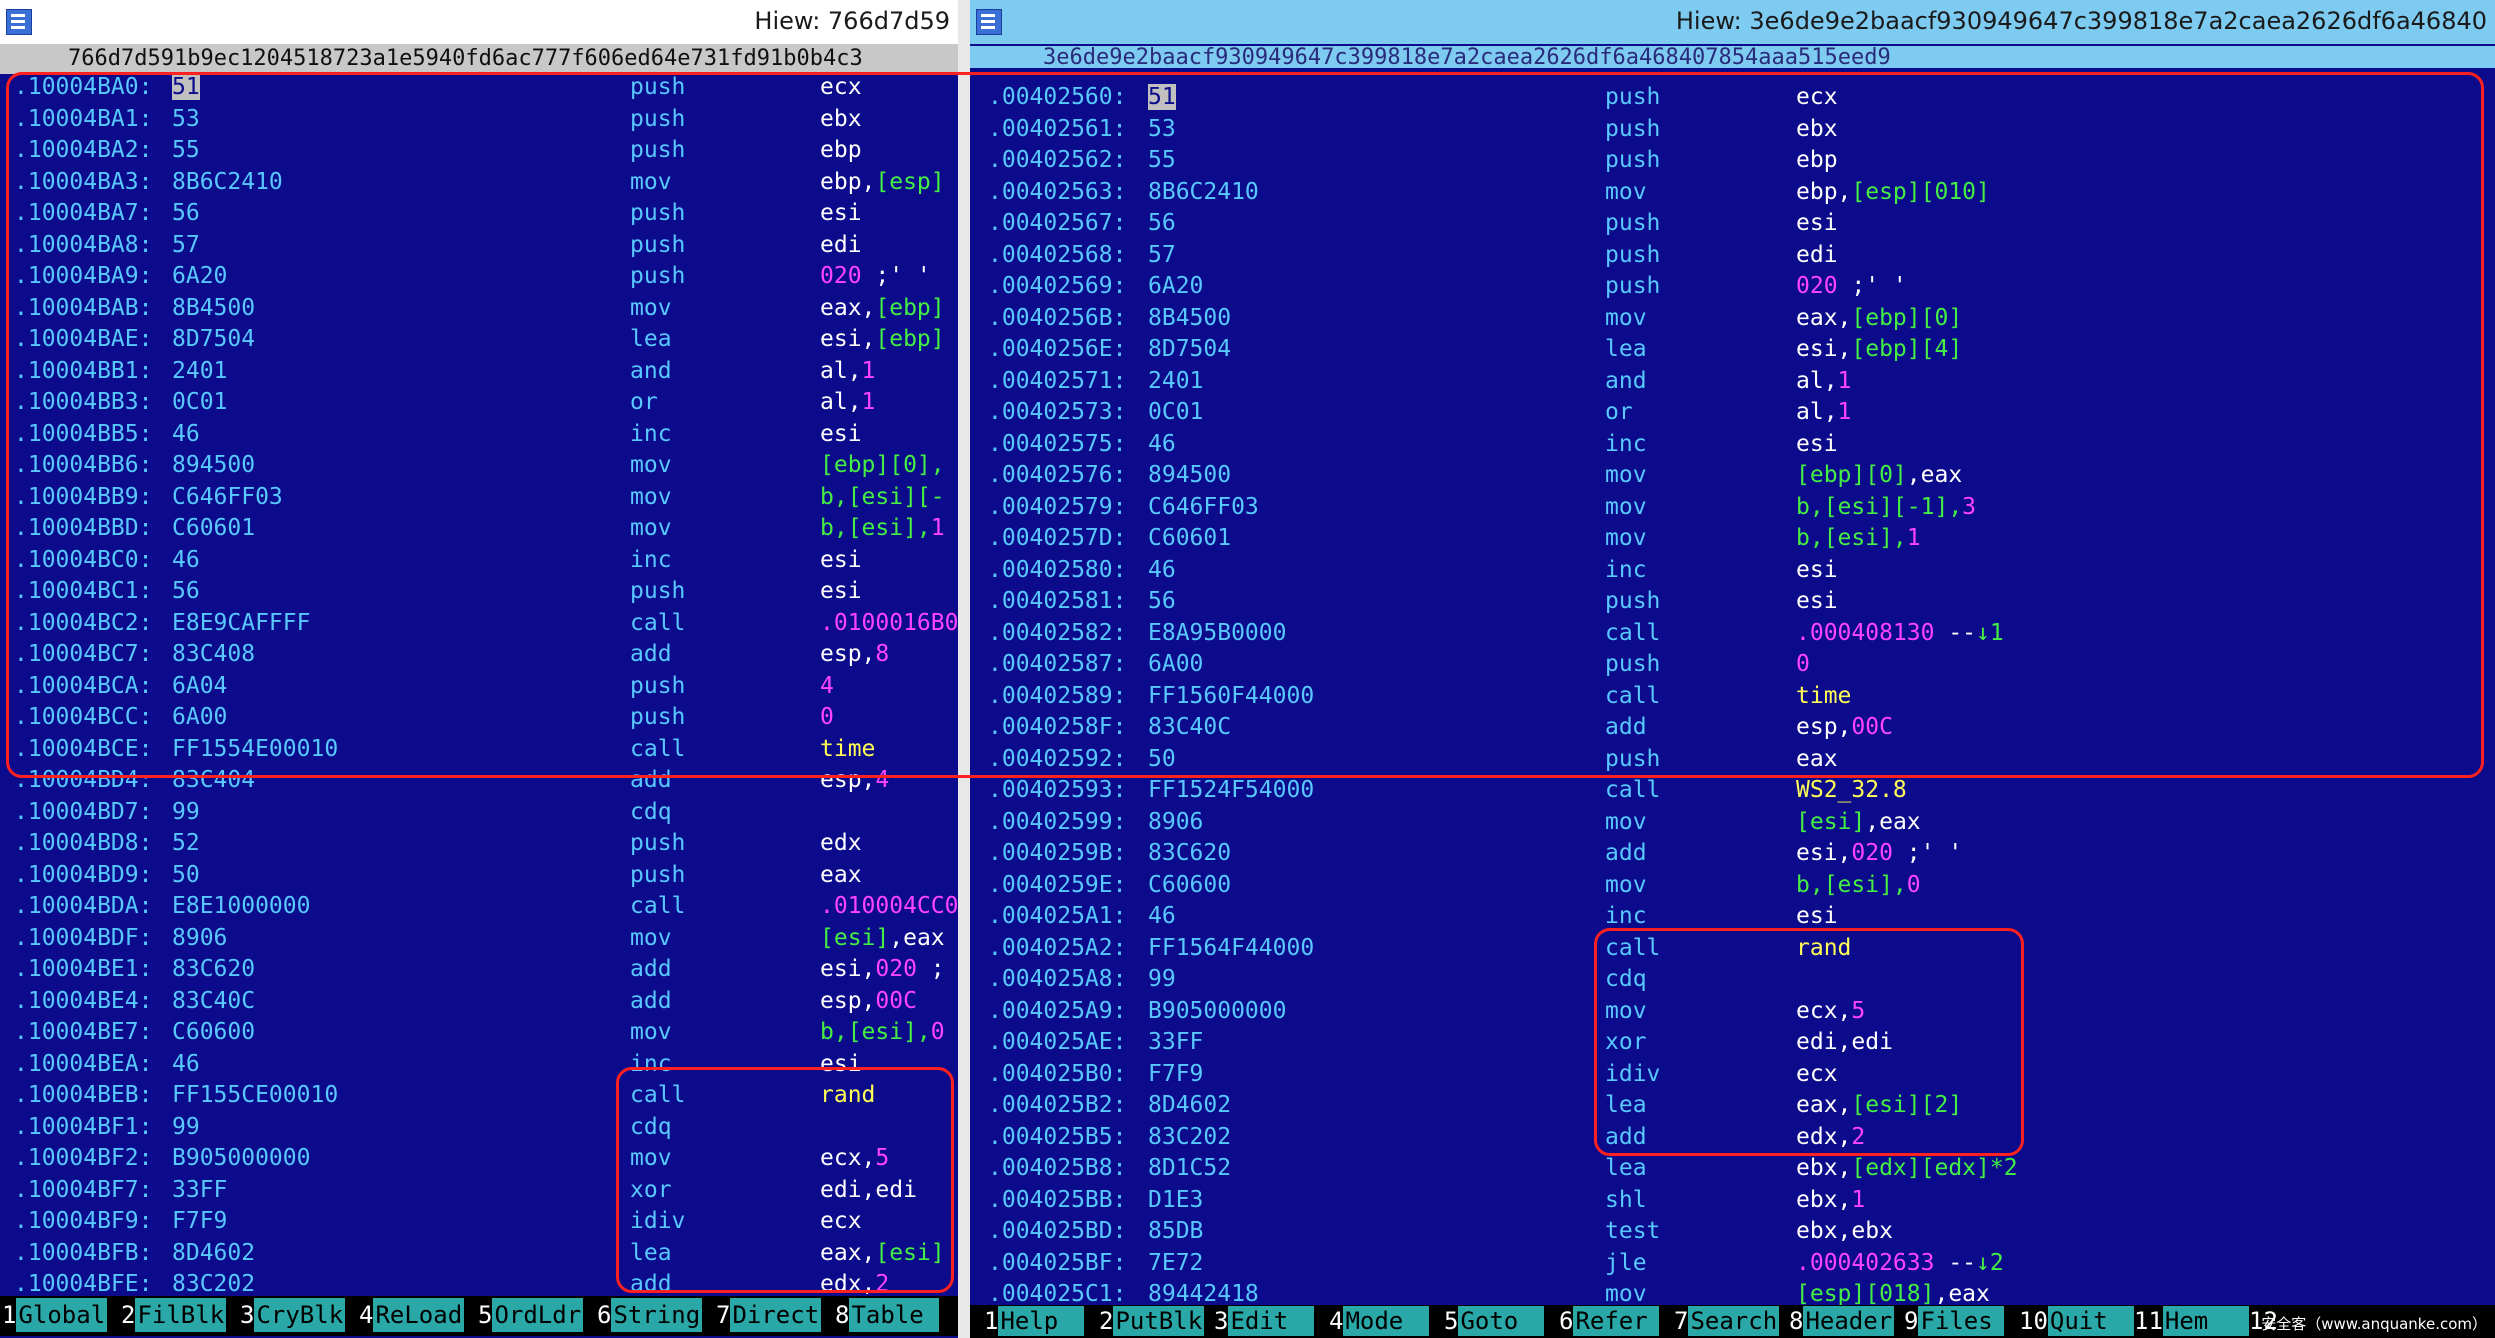 The height and width of the screenshot is (1338, 2495). What do you see at coordinates (1732, 1138) in the screenshot?
I see `disasm-row: .004025B5: 83C202 add edx,2` at bounding box center [1732, 1138].